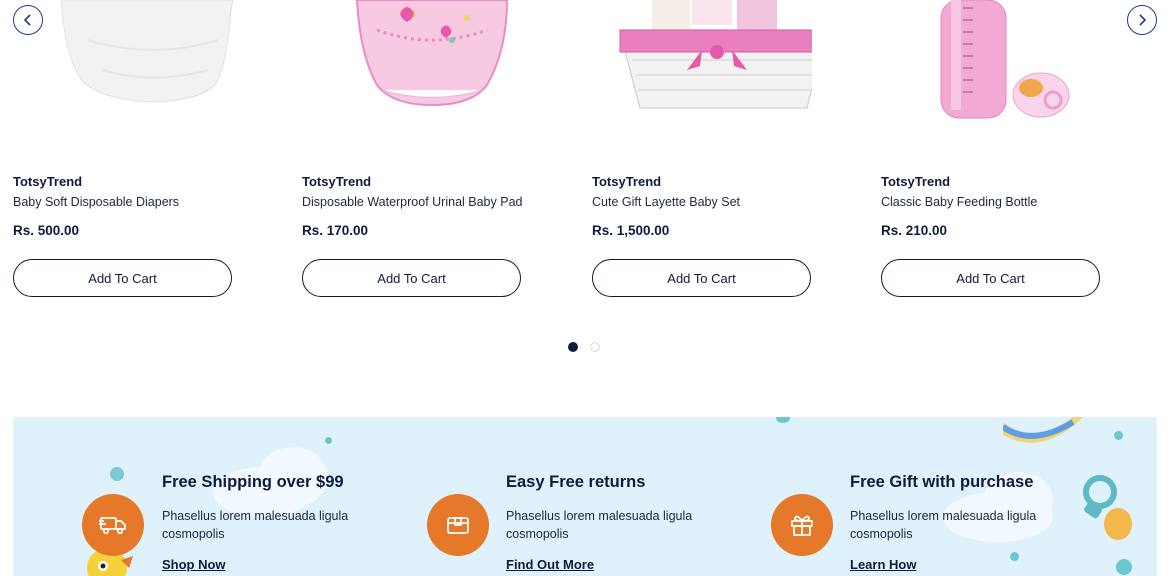 The image size is (1170, 576). What do you see at coordinates (959, 202) in the screenshot?
I see `product-title: Classic Baby Feeding Bottle` at bounding box center [959, 202].